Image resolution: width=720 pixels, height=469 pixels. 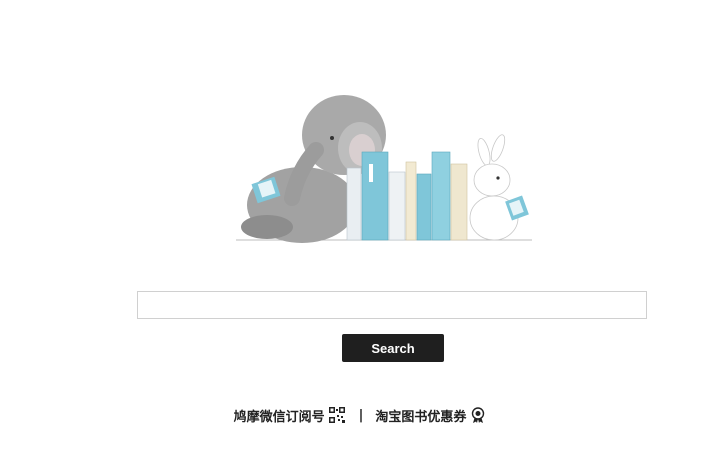 What do you see at coordinates (421, 417) in the screenshot?
I see `taobao-coupon-label: 淘宝图书优惠券` at bounding box center [421, 417].